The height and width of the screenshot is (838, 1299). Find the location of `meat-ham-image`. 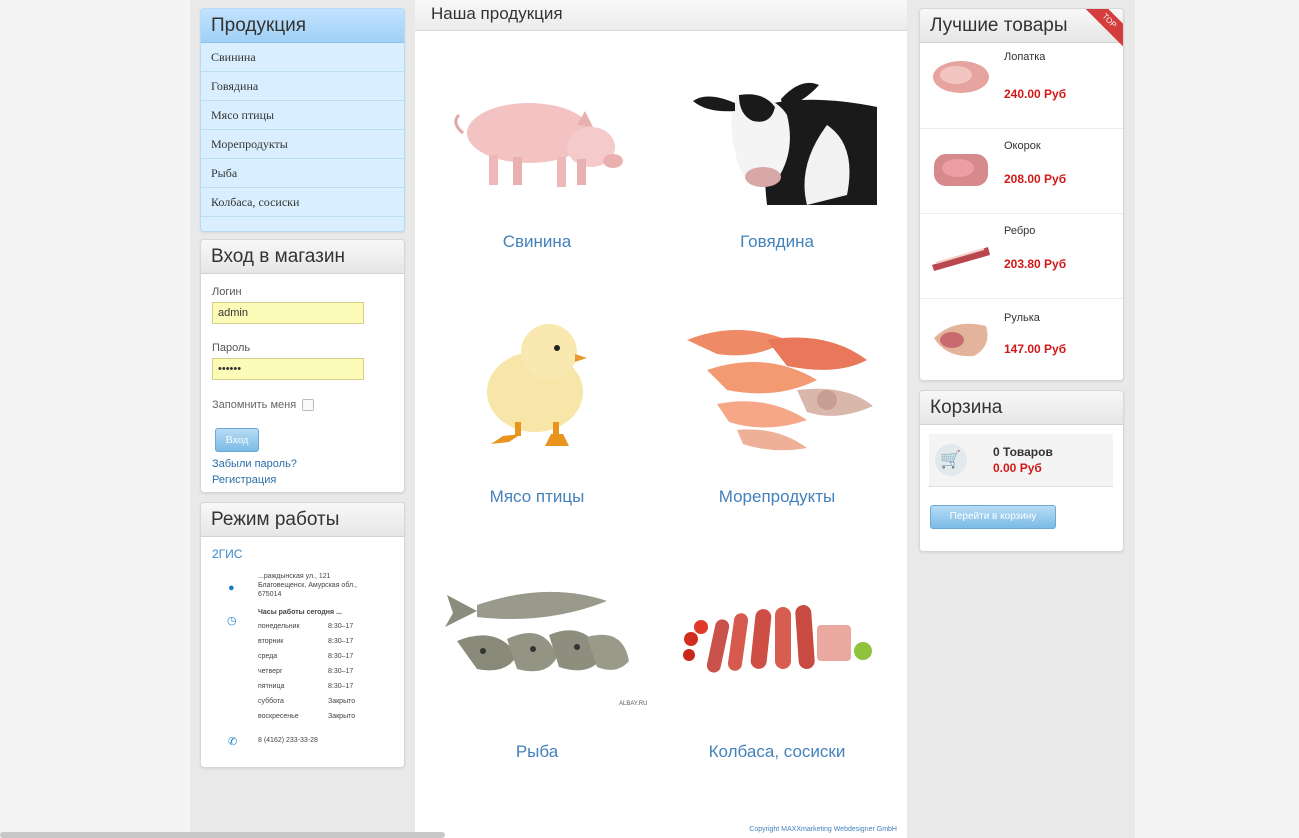

meat-ham-image is located at coordinates (961, 170).